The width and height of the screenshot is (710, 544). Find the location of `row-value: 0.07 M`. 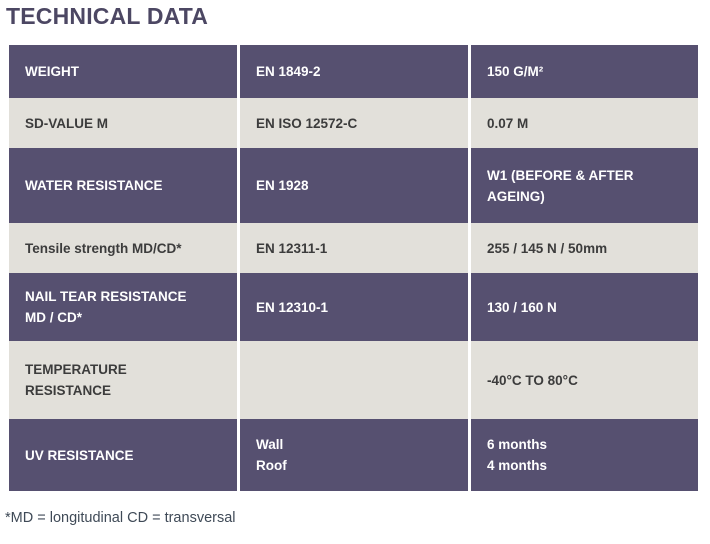

row-value: 0.07 M is located at coordinates (584, 123).